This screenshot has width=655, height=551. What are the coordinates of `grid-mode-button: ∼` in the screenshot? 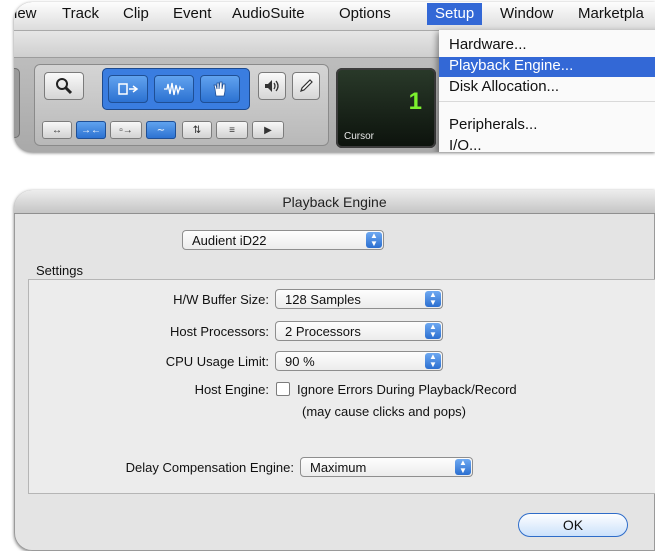 It's located at (161, 130).